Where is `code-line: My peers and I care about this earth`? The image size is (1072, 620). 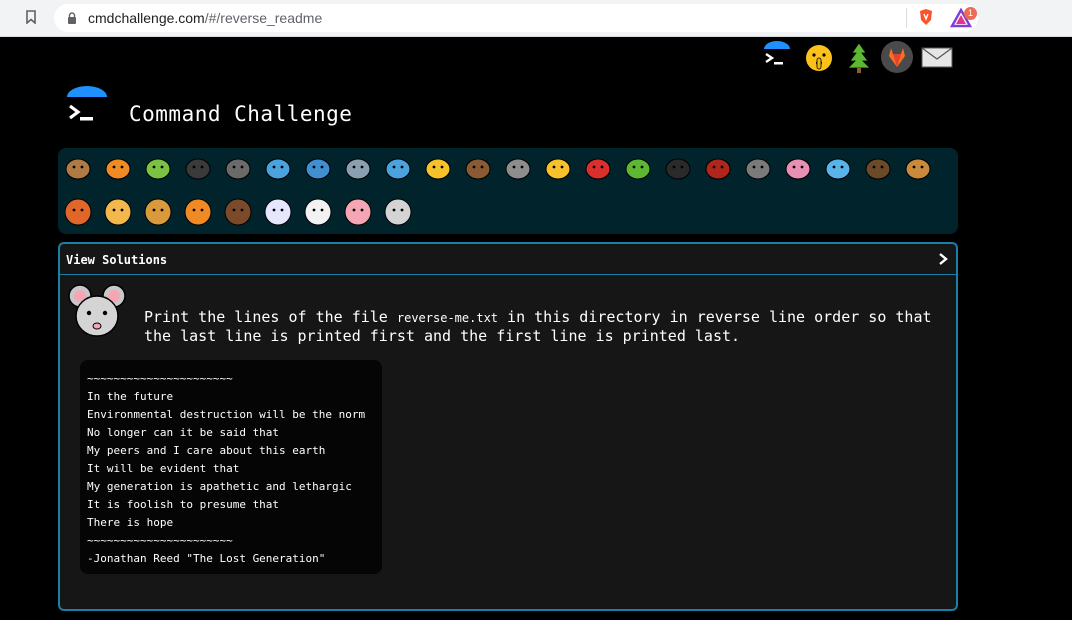 code-line: My peers and I care about this earth is located at coordinates (206, 450).